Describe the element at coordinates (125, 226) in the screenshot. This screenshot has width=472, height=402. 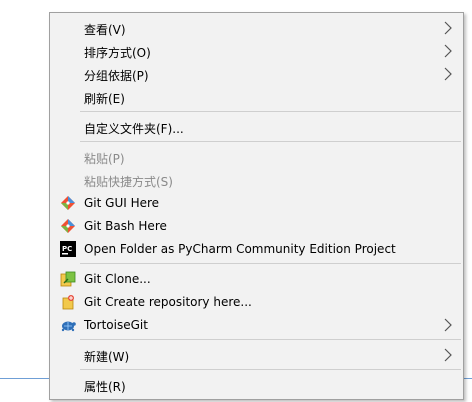
I see `menu-item-label: Git Bash Here` at that location.